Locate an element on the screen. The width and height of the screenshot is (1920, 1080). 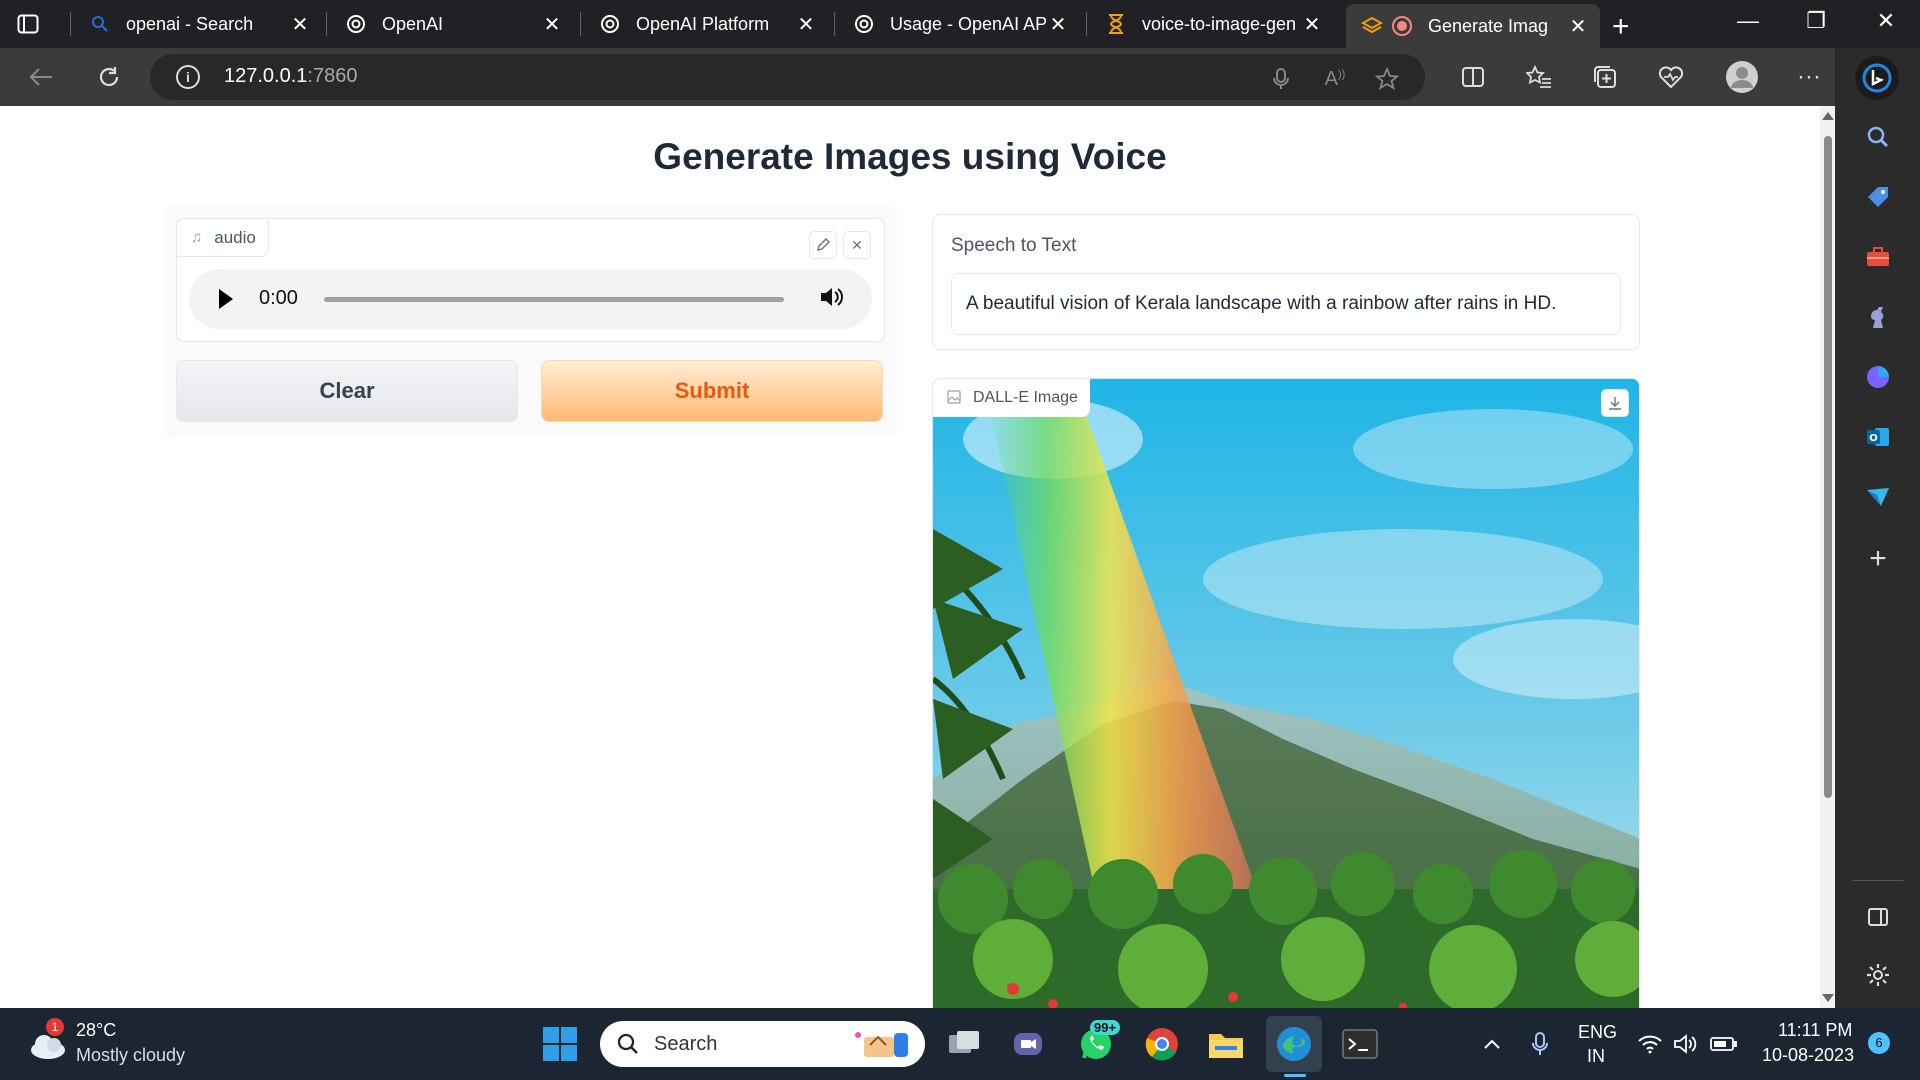
outlook-icon: O is located at coordinates (1878, 437).